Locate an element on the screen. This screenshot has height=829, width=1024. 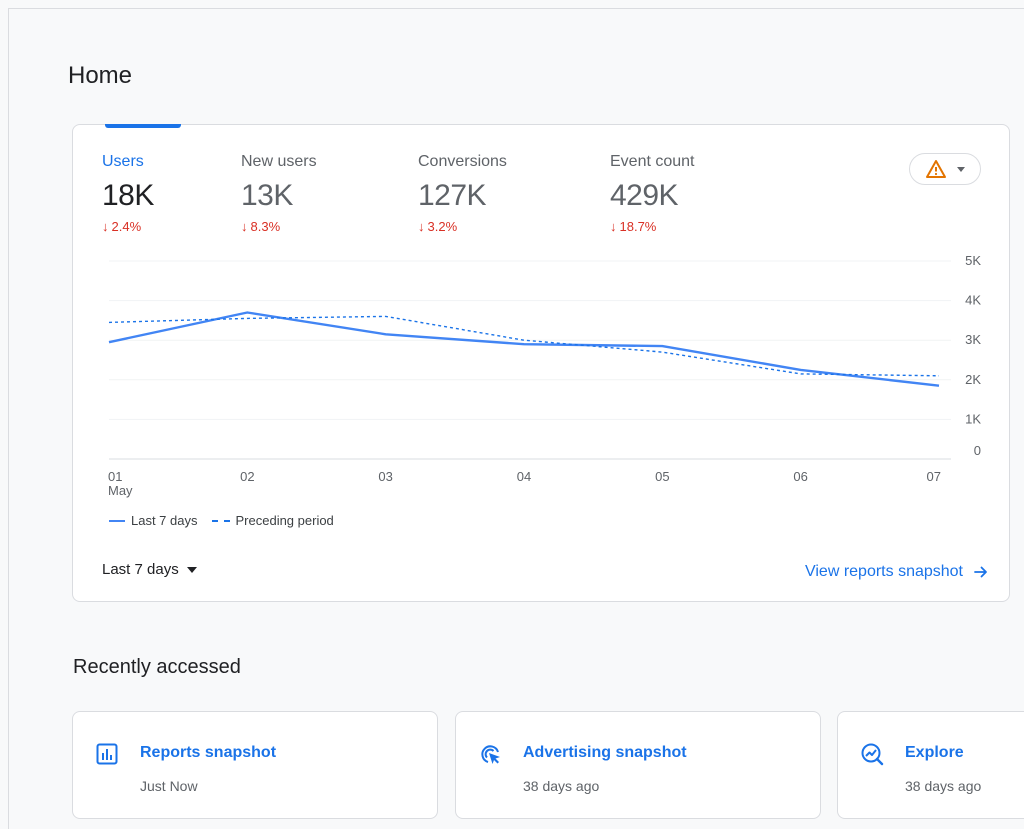
chart-legend: Last 7 days Preceding period is located at coordinates (221, 520).